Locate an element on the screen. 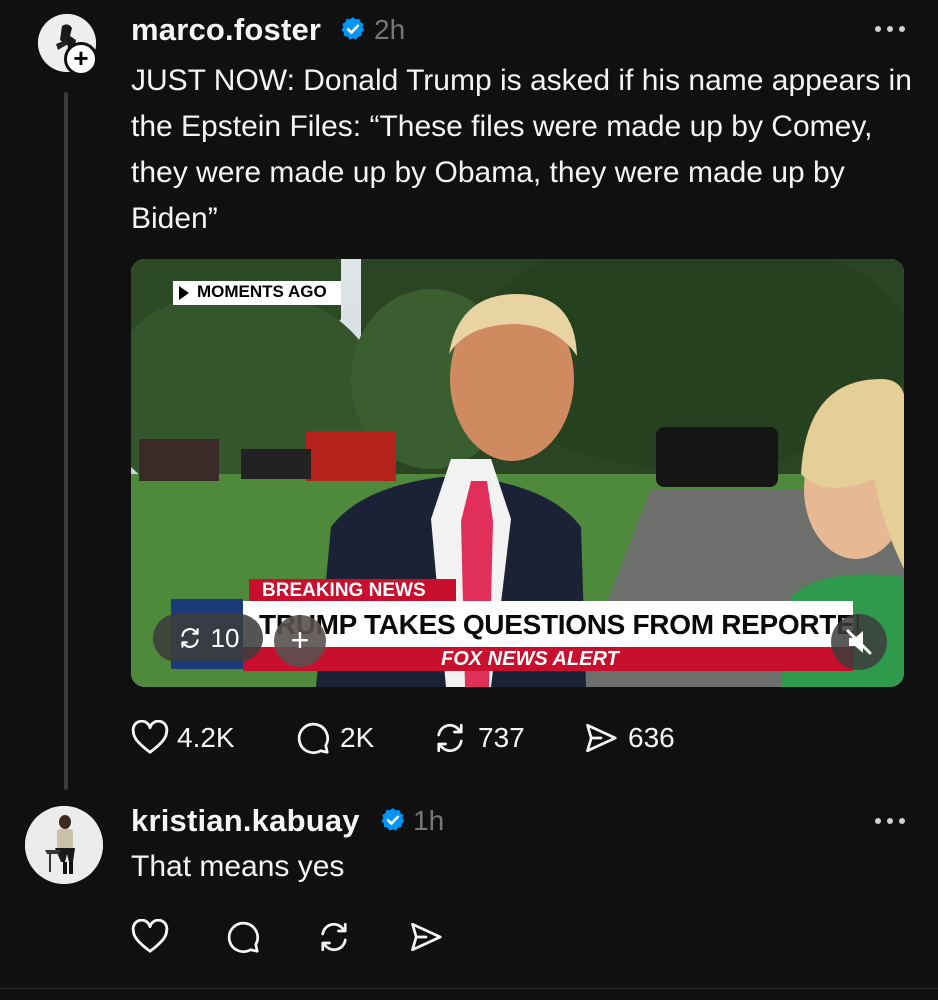  post-time: 2h is located at coordinates (390, 29).